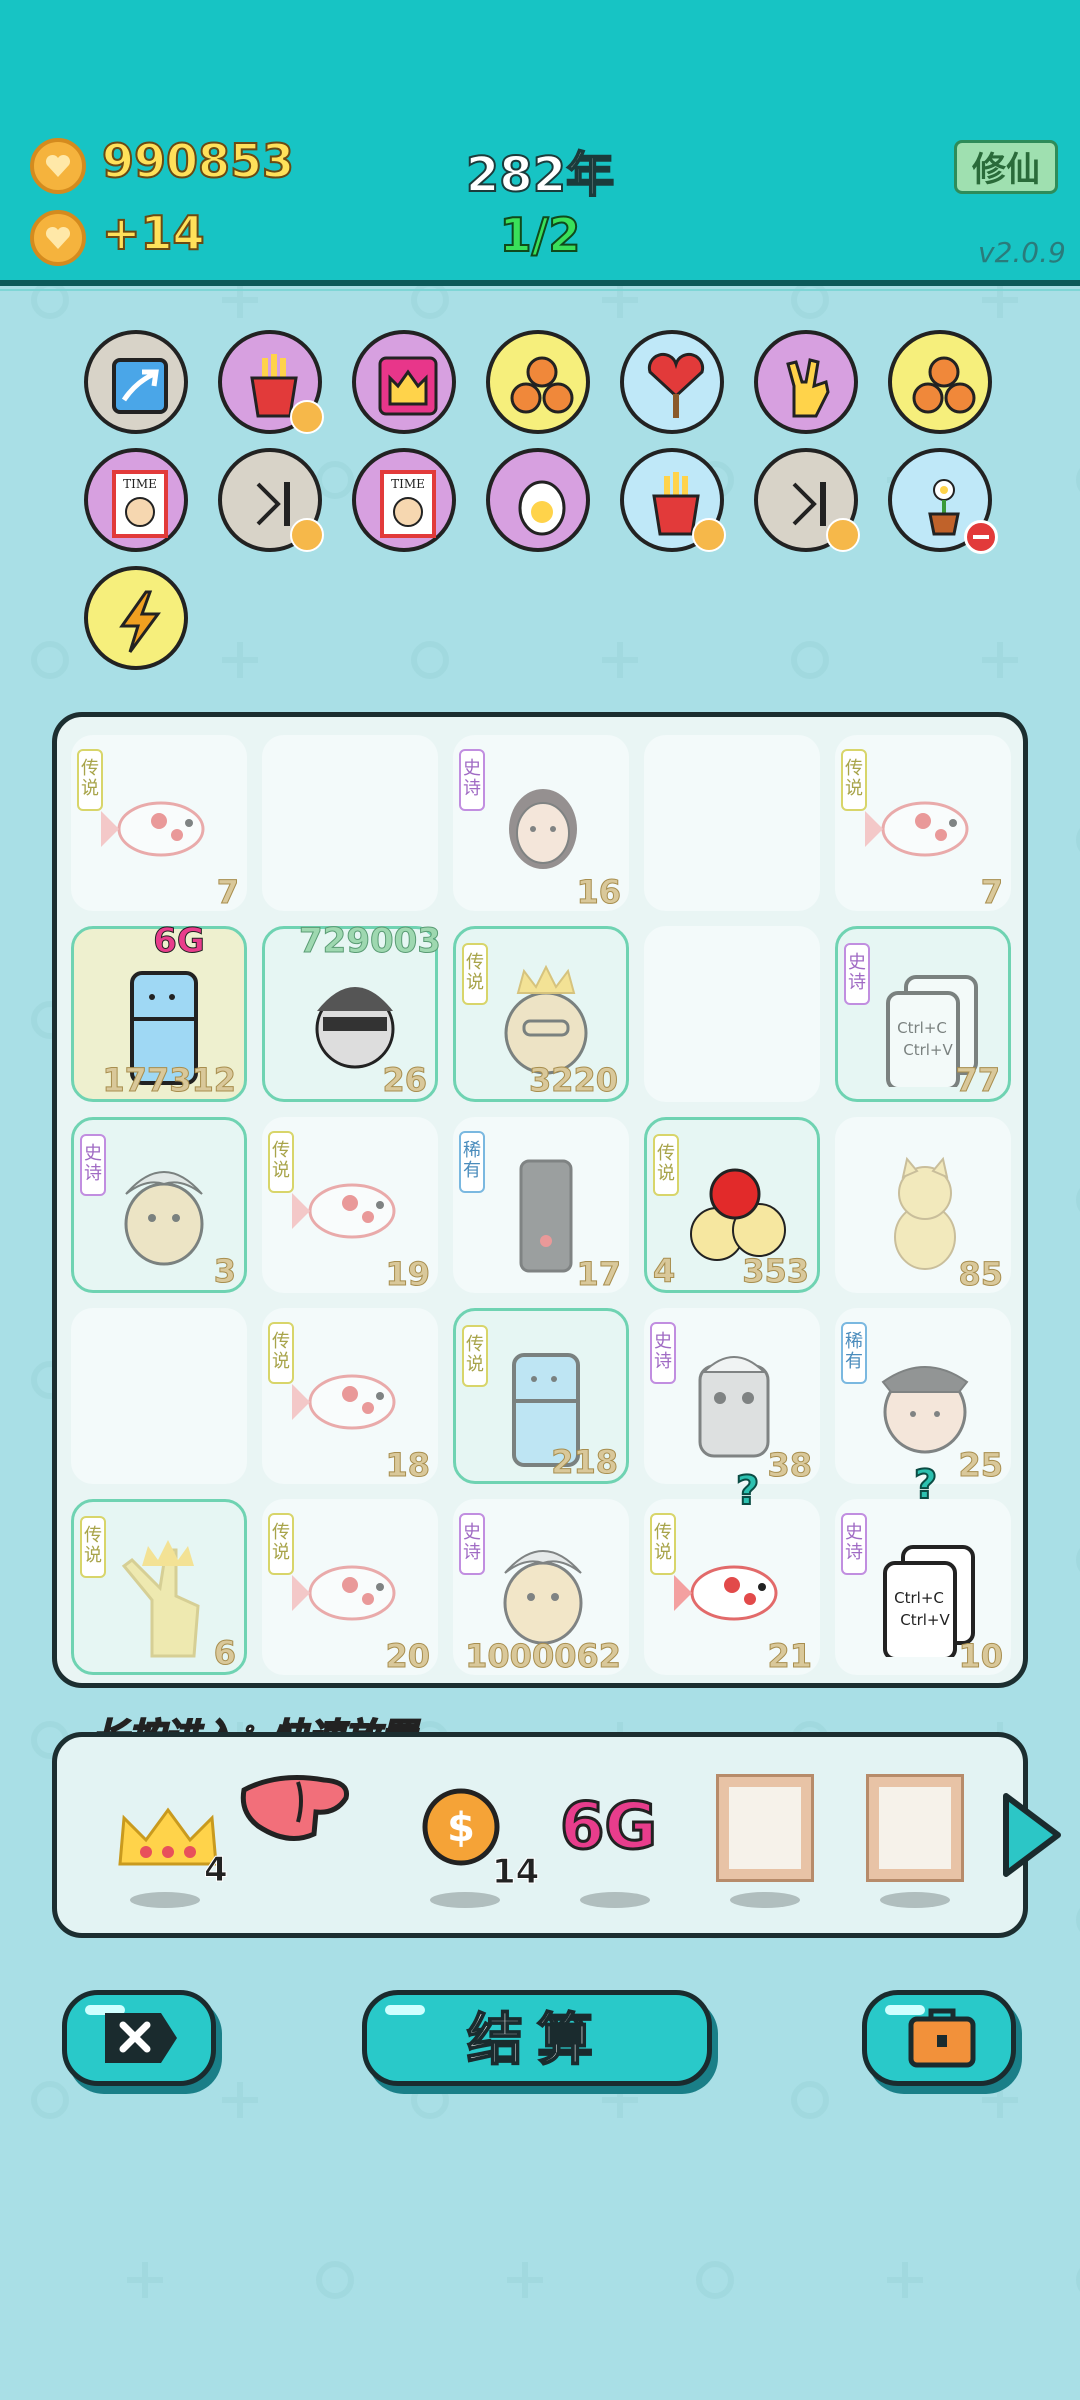 This screenshot has width=1080, height=2400. What do you see at coordinates (350, 1587) in the screenshot?
I see `board-cell: 传说 20` at bounding box center [350, 1587].